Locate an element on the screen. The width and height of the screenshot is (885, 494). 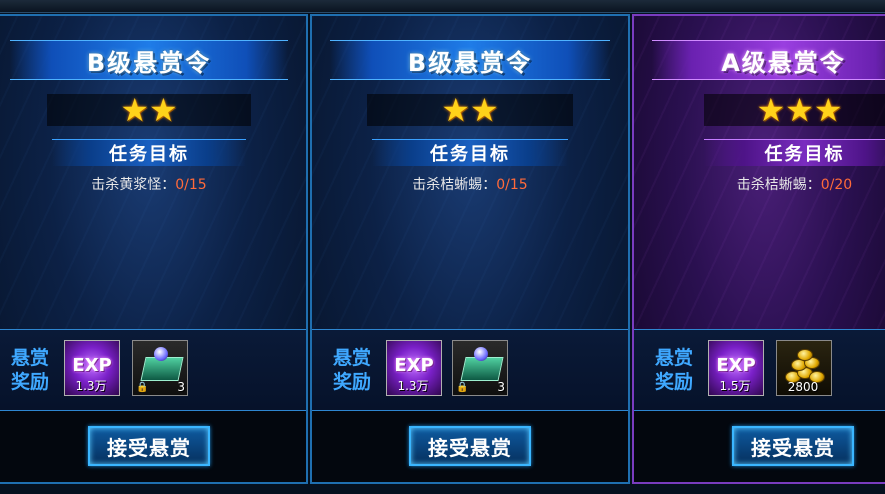
exp-reward-slot: EXP 1.5万 is located at coordinates (736, 368).